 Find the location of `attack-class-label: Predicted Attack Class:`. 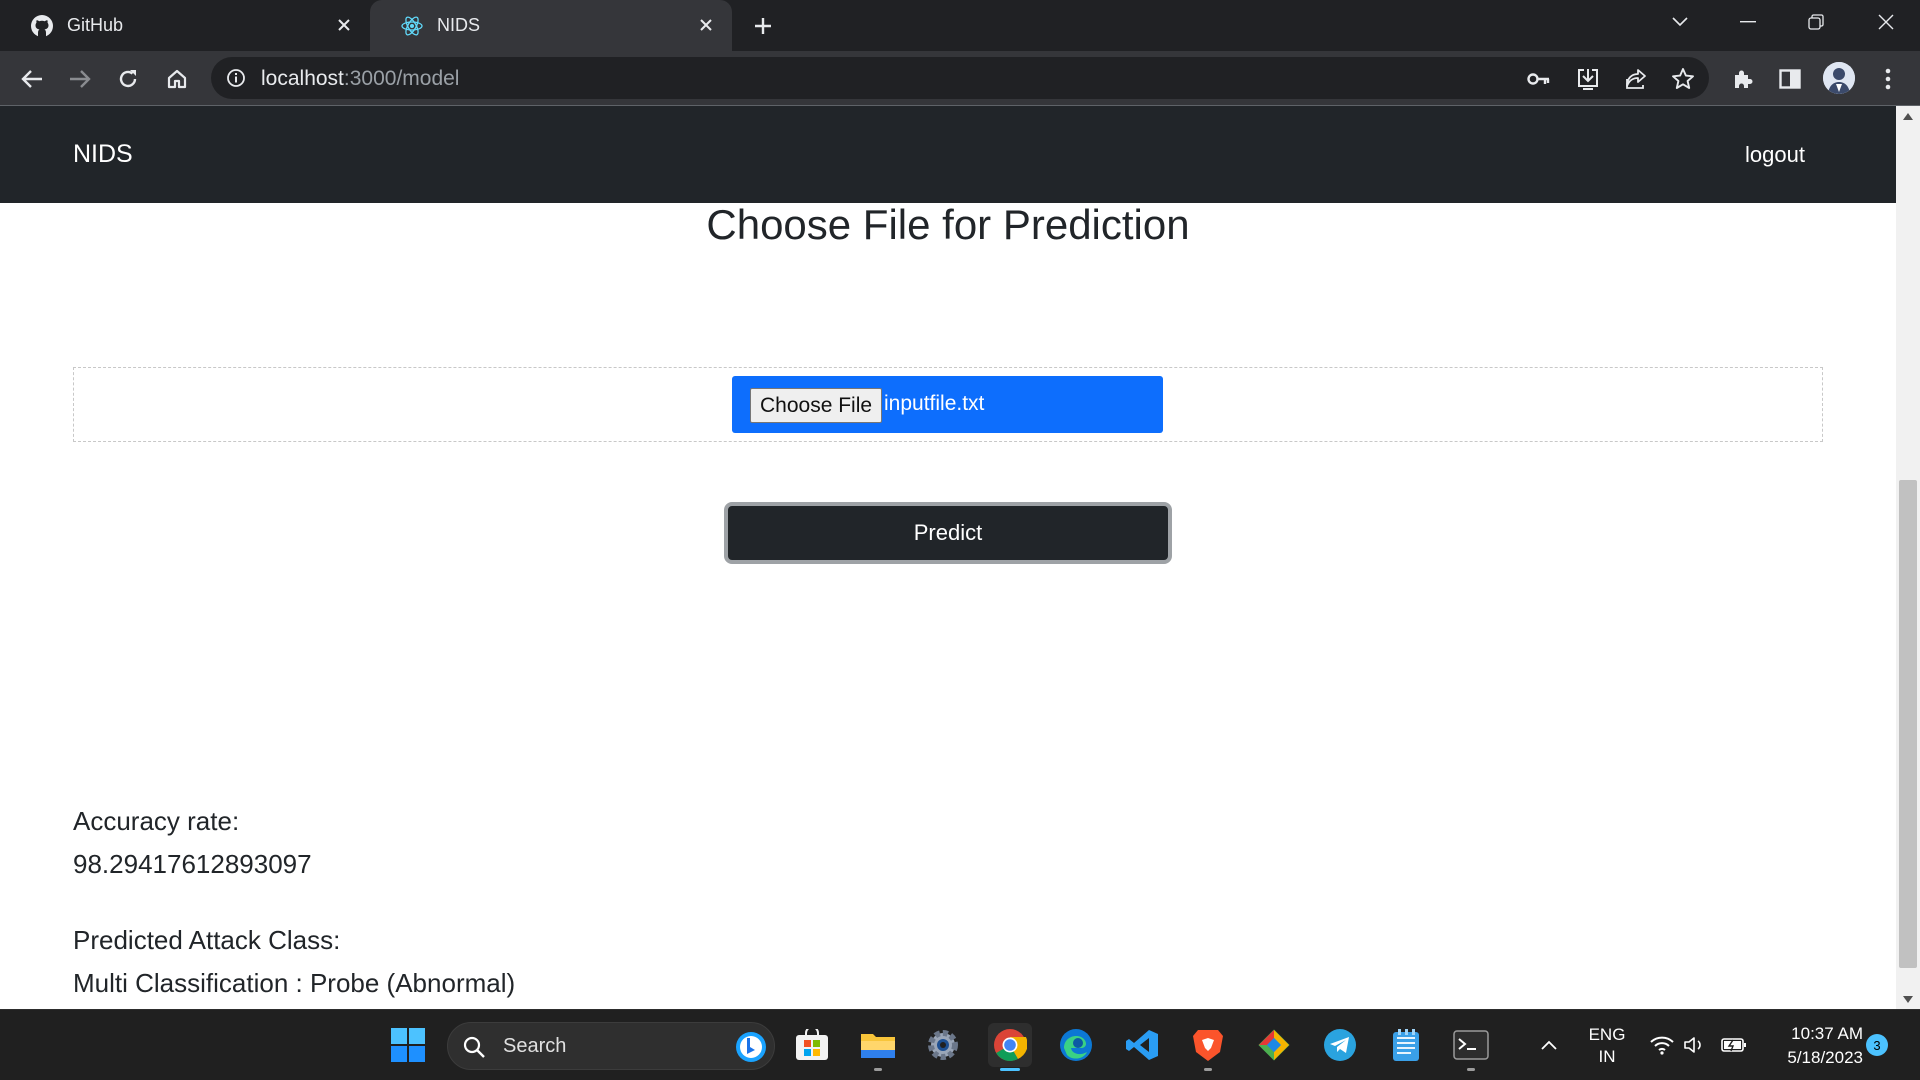

attack-class-label: Predicted Attack Class: is located at coordinates (207, 940).